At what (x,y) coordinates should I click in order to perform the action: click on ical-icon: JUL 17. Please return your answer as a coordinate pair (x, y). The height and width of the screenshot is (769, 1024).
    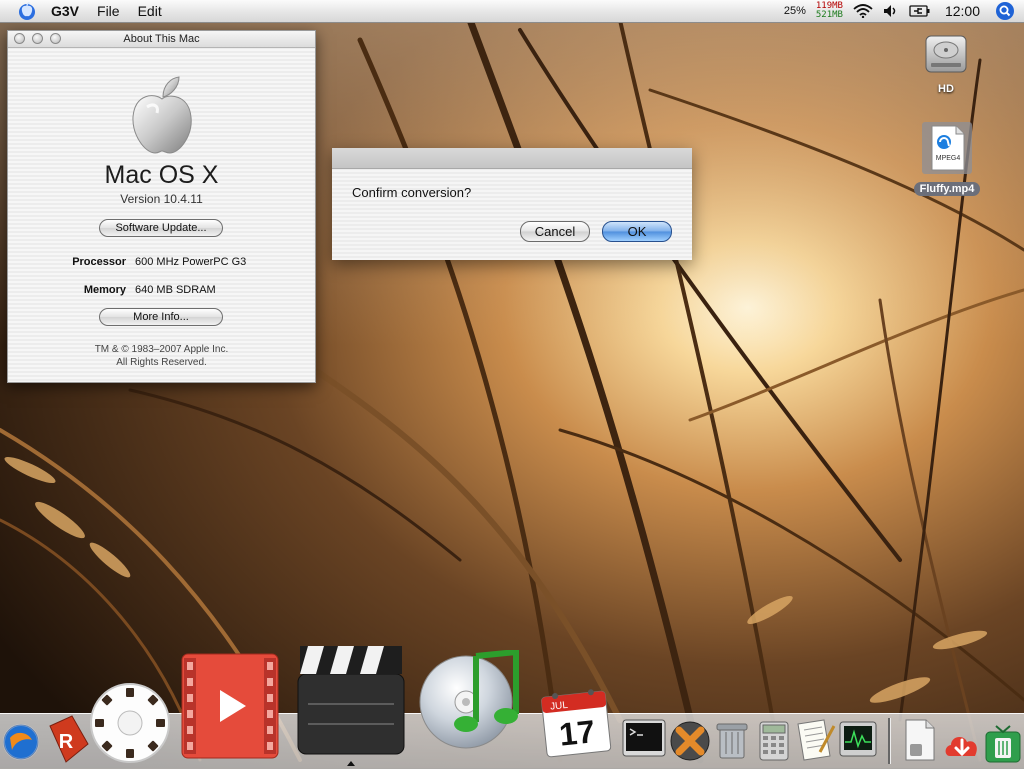
    Looking at the image, I should click on (576, 723).